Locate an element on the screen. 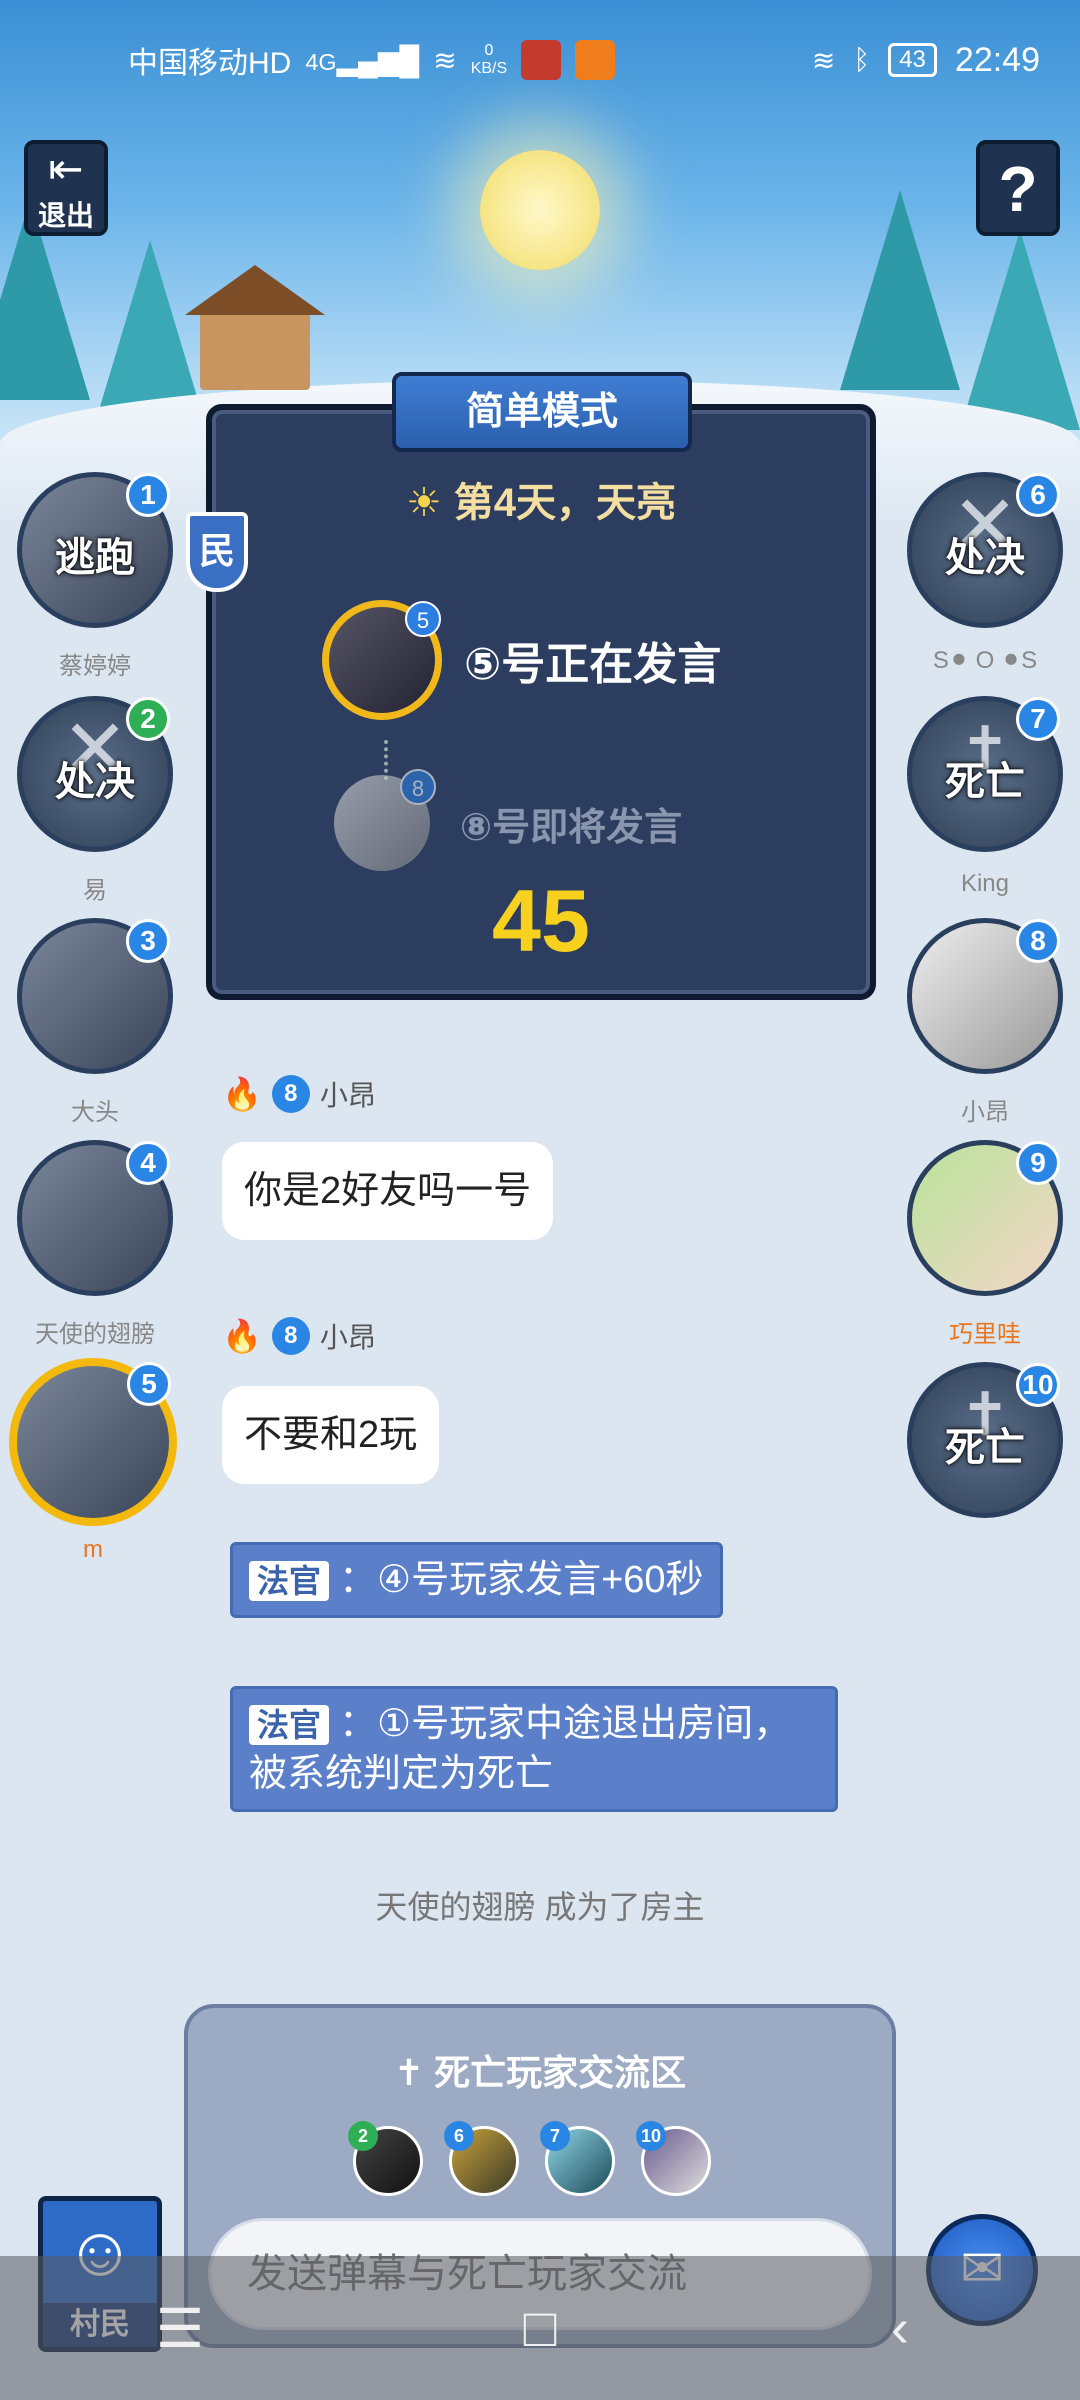  home-icon: □ is located at coordinates (540, 2328).